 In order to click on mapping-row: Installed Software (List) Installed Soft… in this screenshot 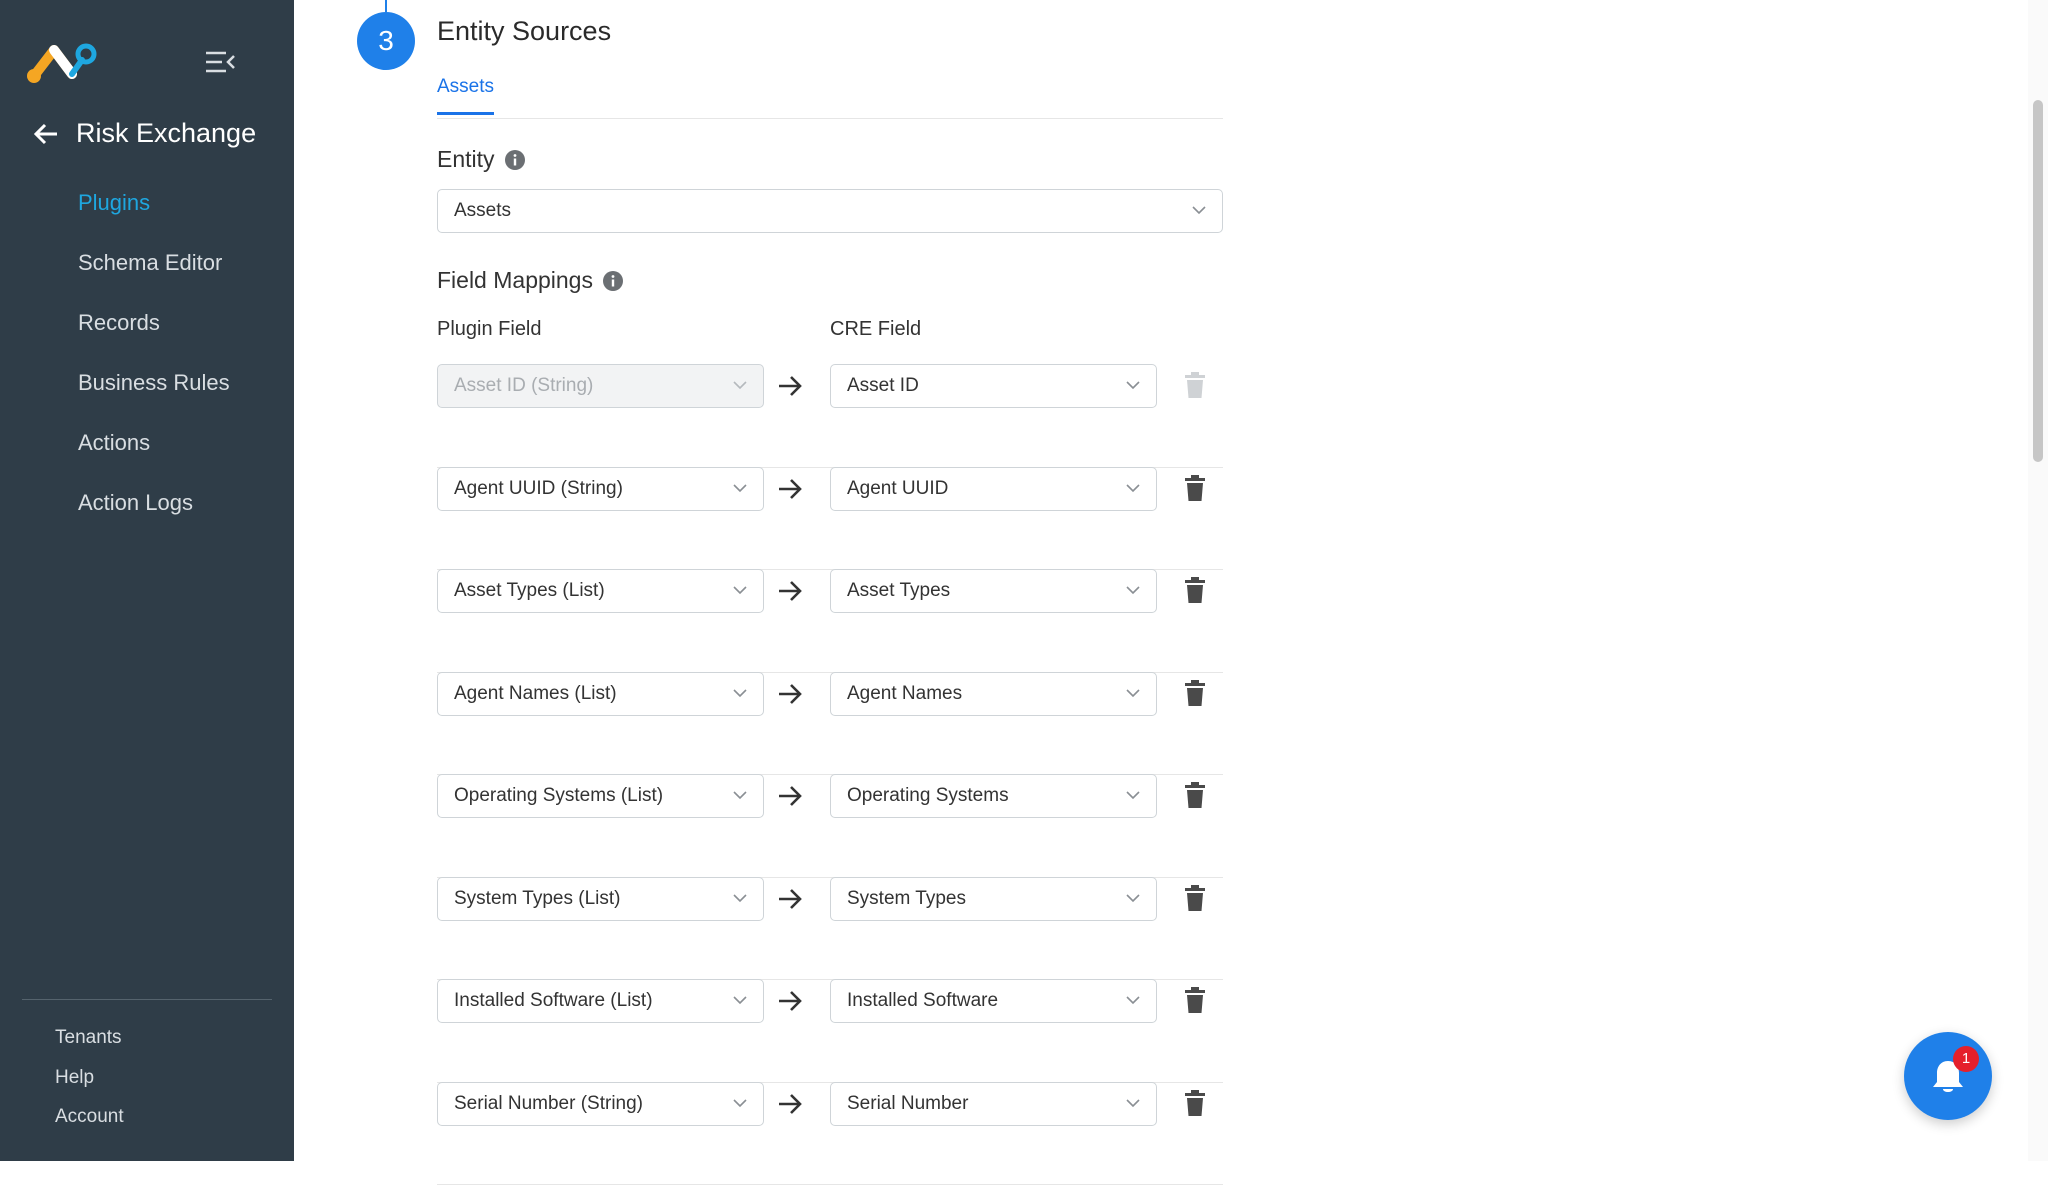, I will do `click(830, 1031)`.